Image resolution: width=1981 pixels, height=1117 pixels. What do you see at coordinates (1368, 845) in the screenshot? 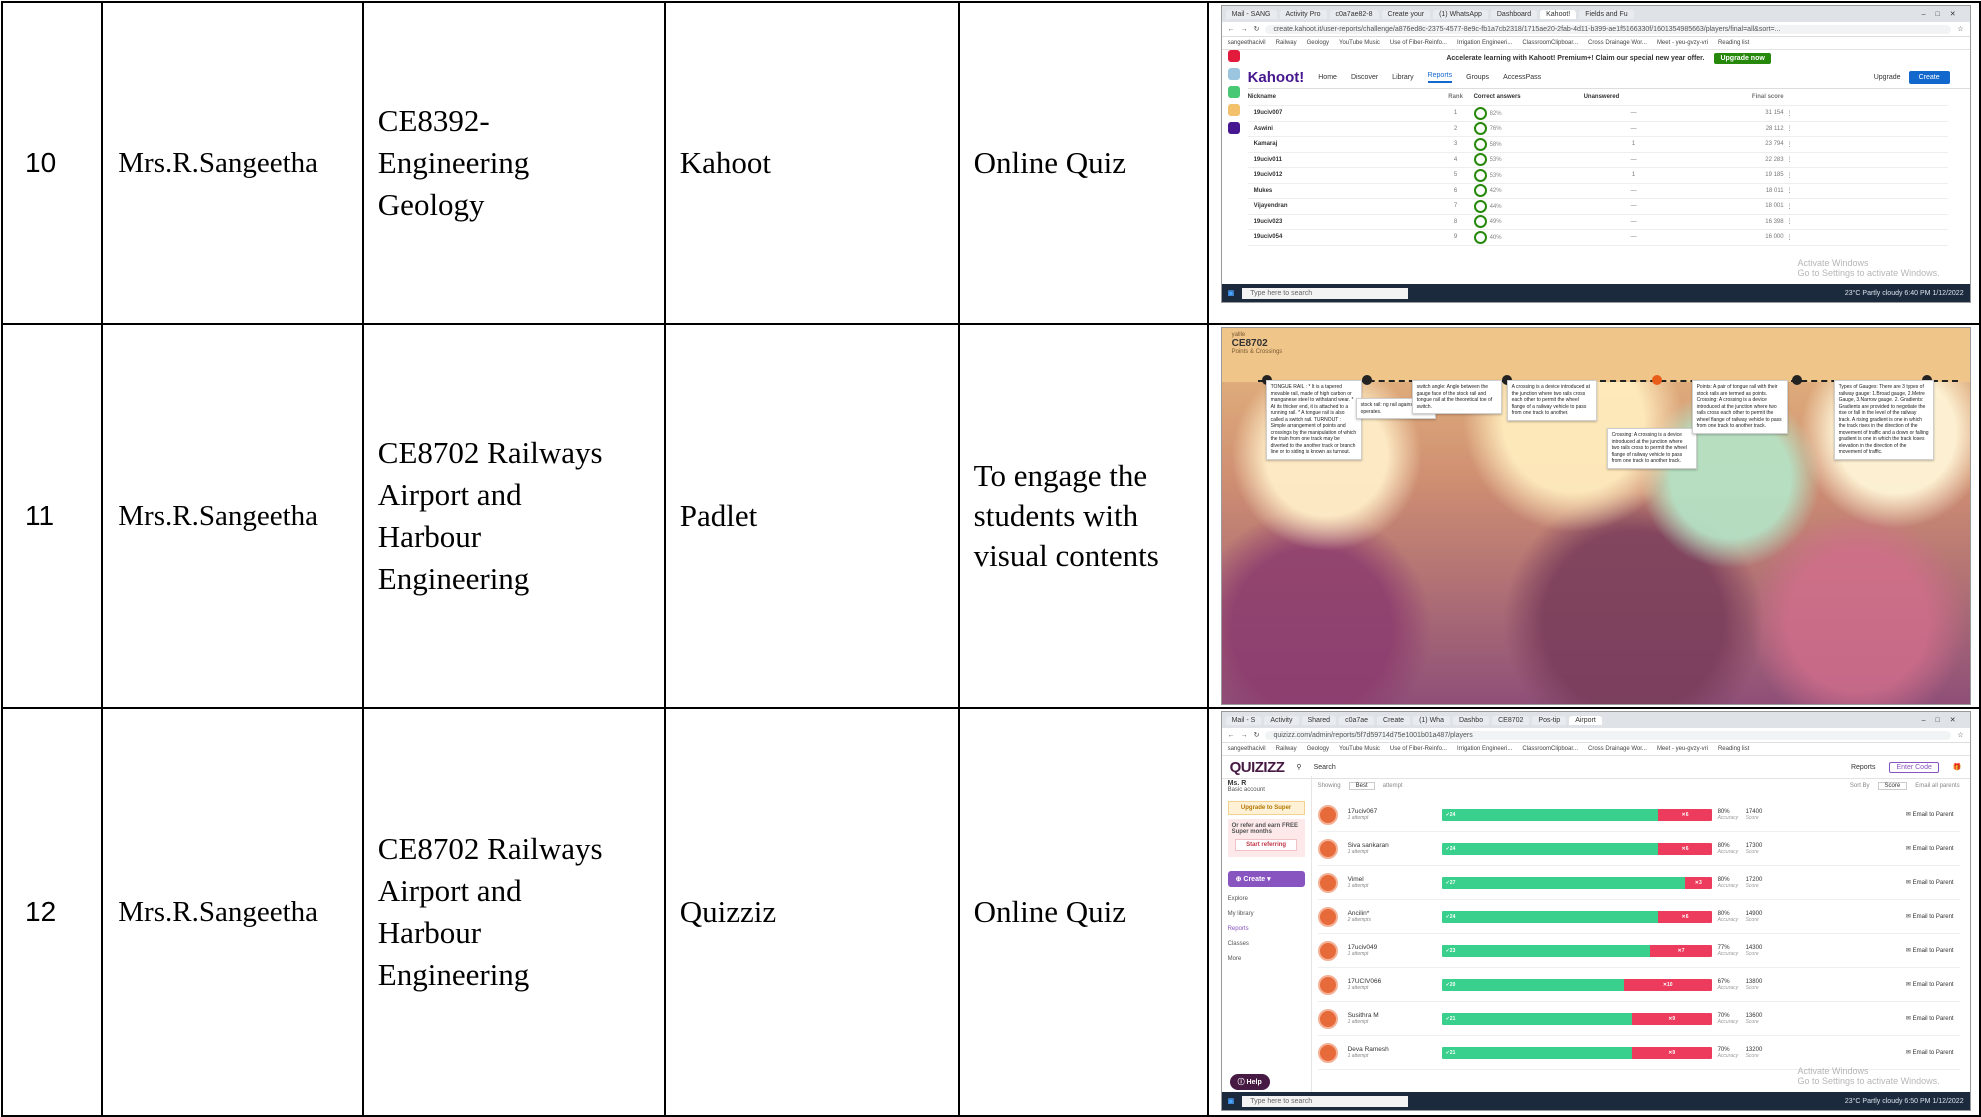
I see `player-name: Siva sankaran` at bounding box center [1368, 845].